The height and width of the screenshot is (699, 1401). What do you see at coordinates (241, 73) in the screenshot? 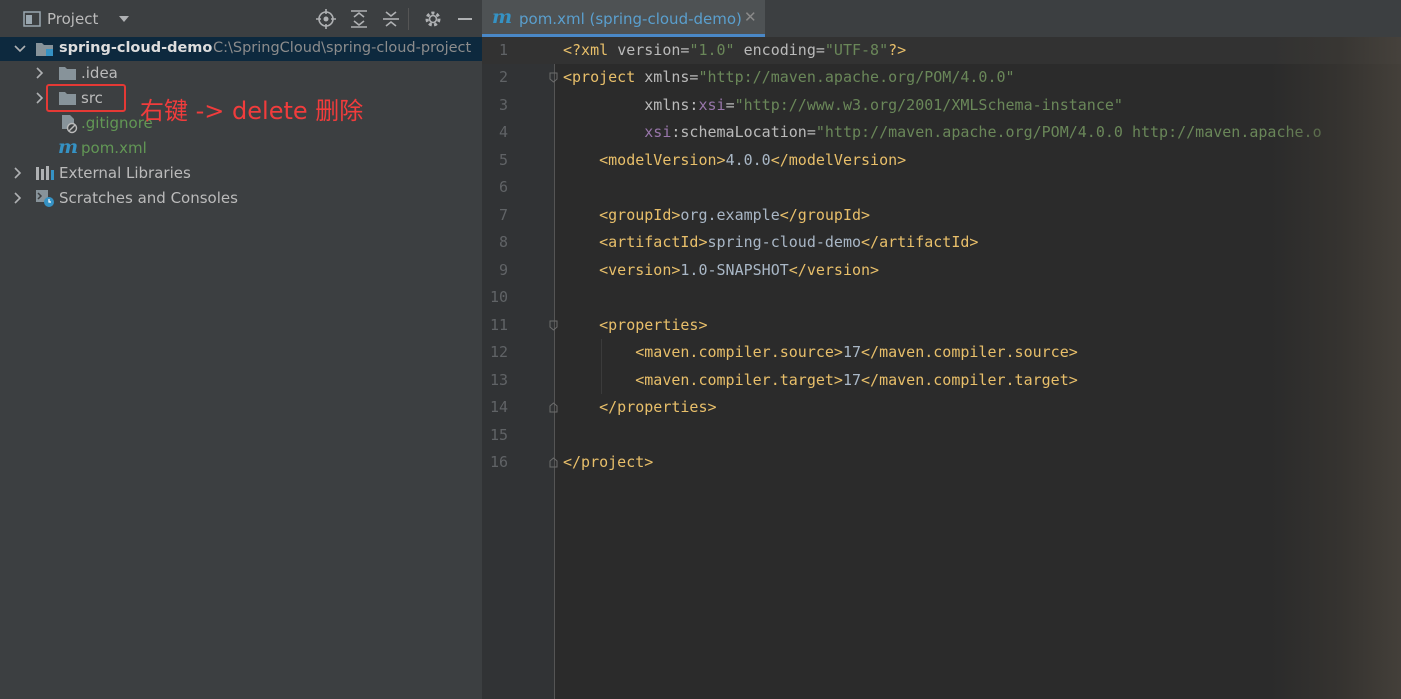
I see `tree-item-idea: .idea` at bounding box center [241, 73].